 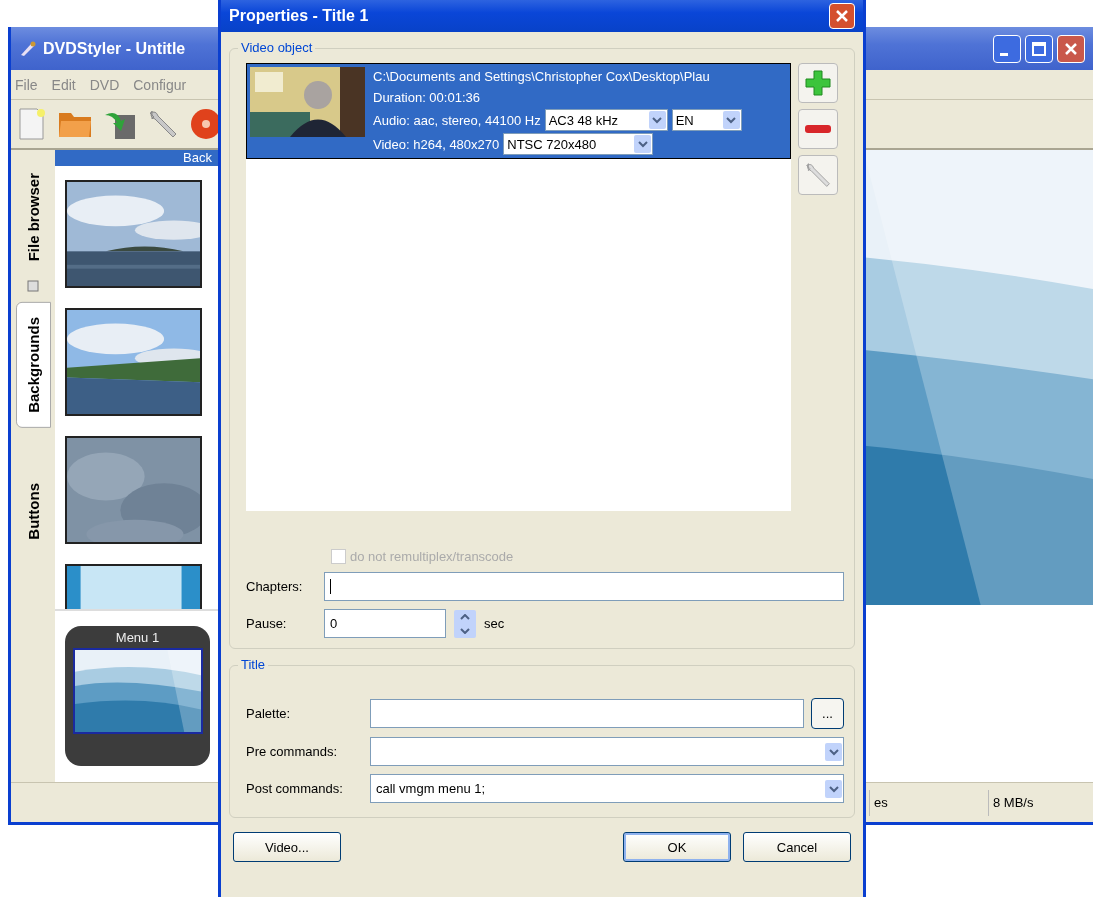 What do you see at coordinates (465, 623) in the screenshot?
I see `spinner-icon` at bounding box center [465, 623].